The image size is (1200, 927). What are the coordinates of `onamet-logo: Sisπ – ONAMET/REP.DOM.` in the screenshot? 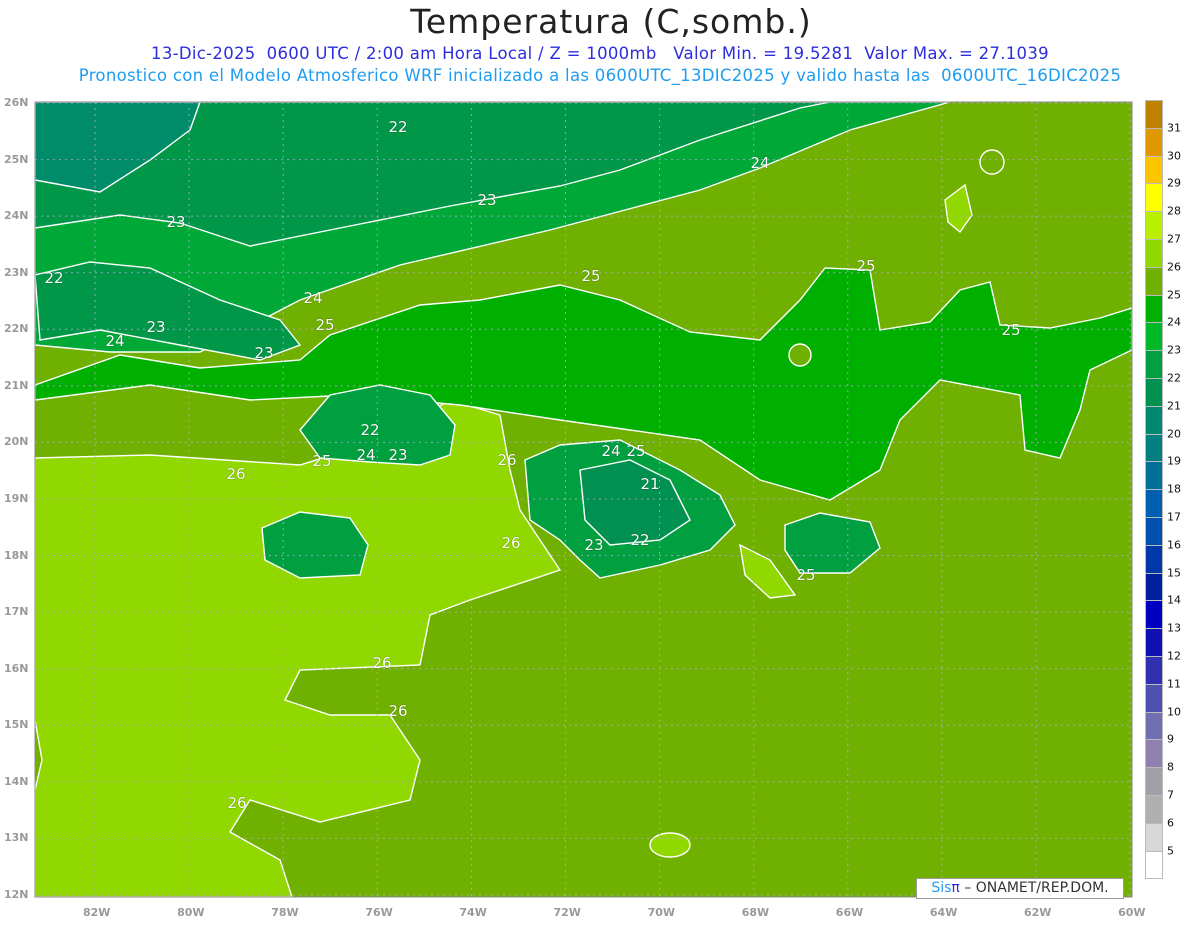 It's located at (1020, 888).